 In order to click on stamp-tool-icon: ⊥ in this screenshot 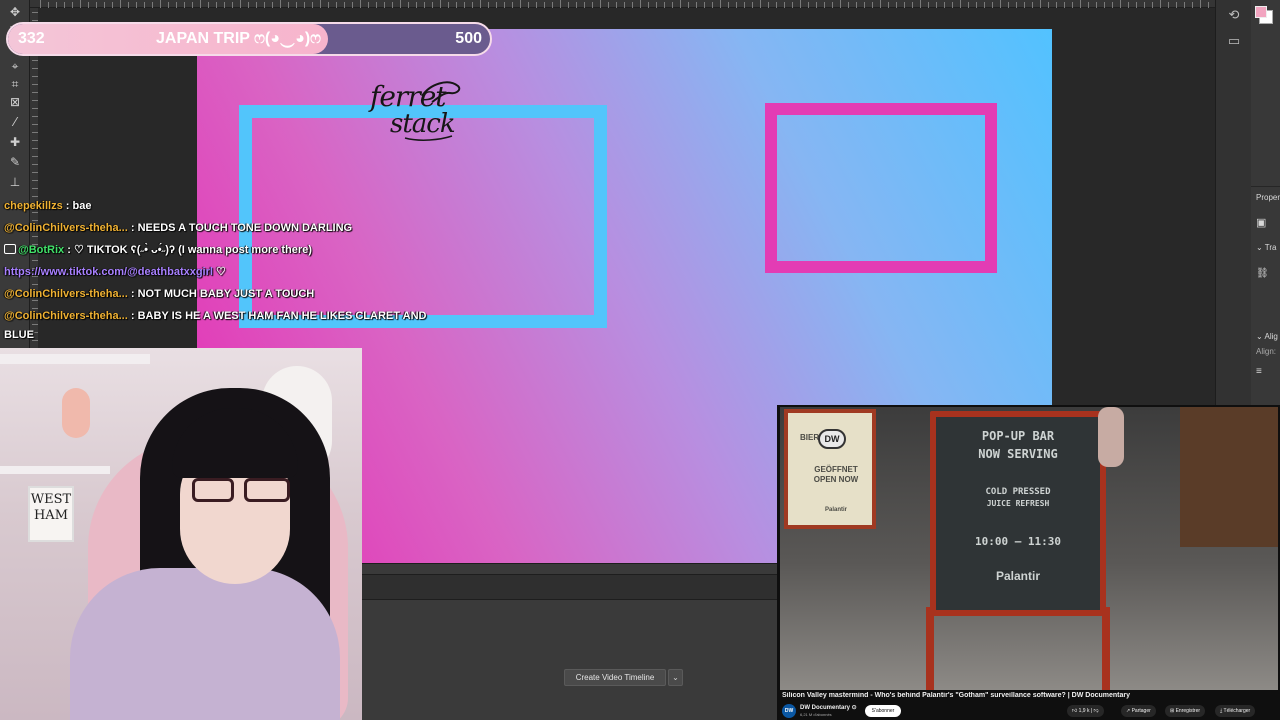, I will do `click(15, 182)`.